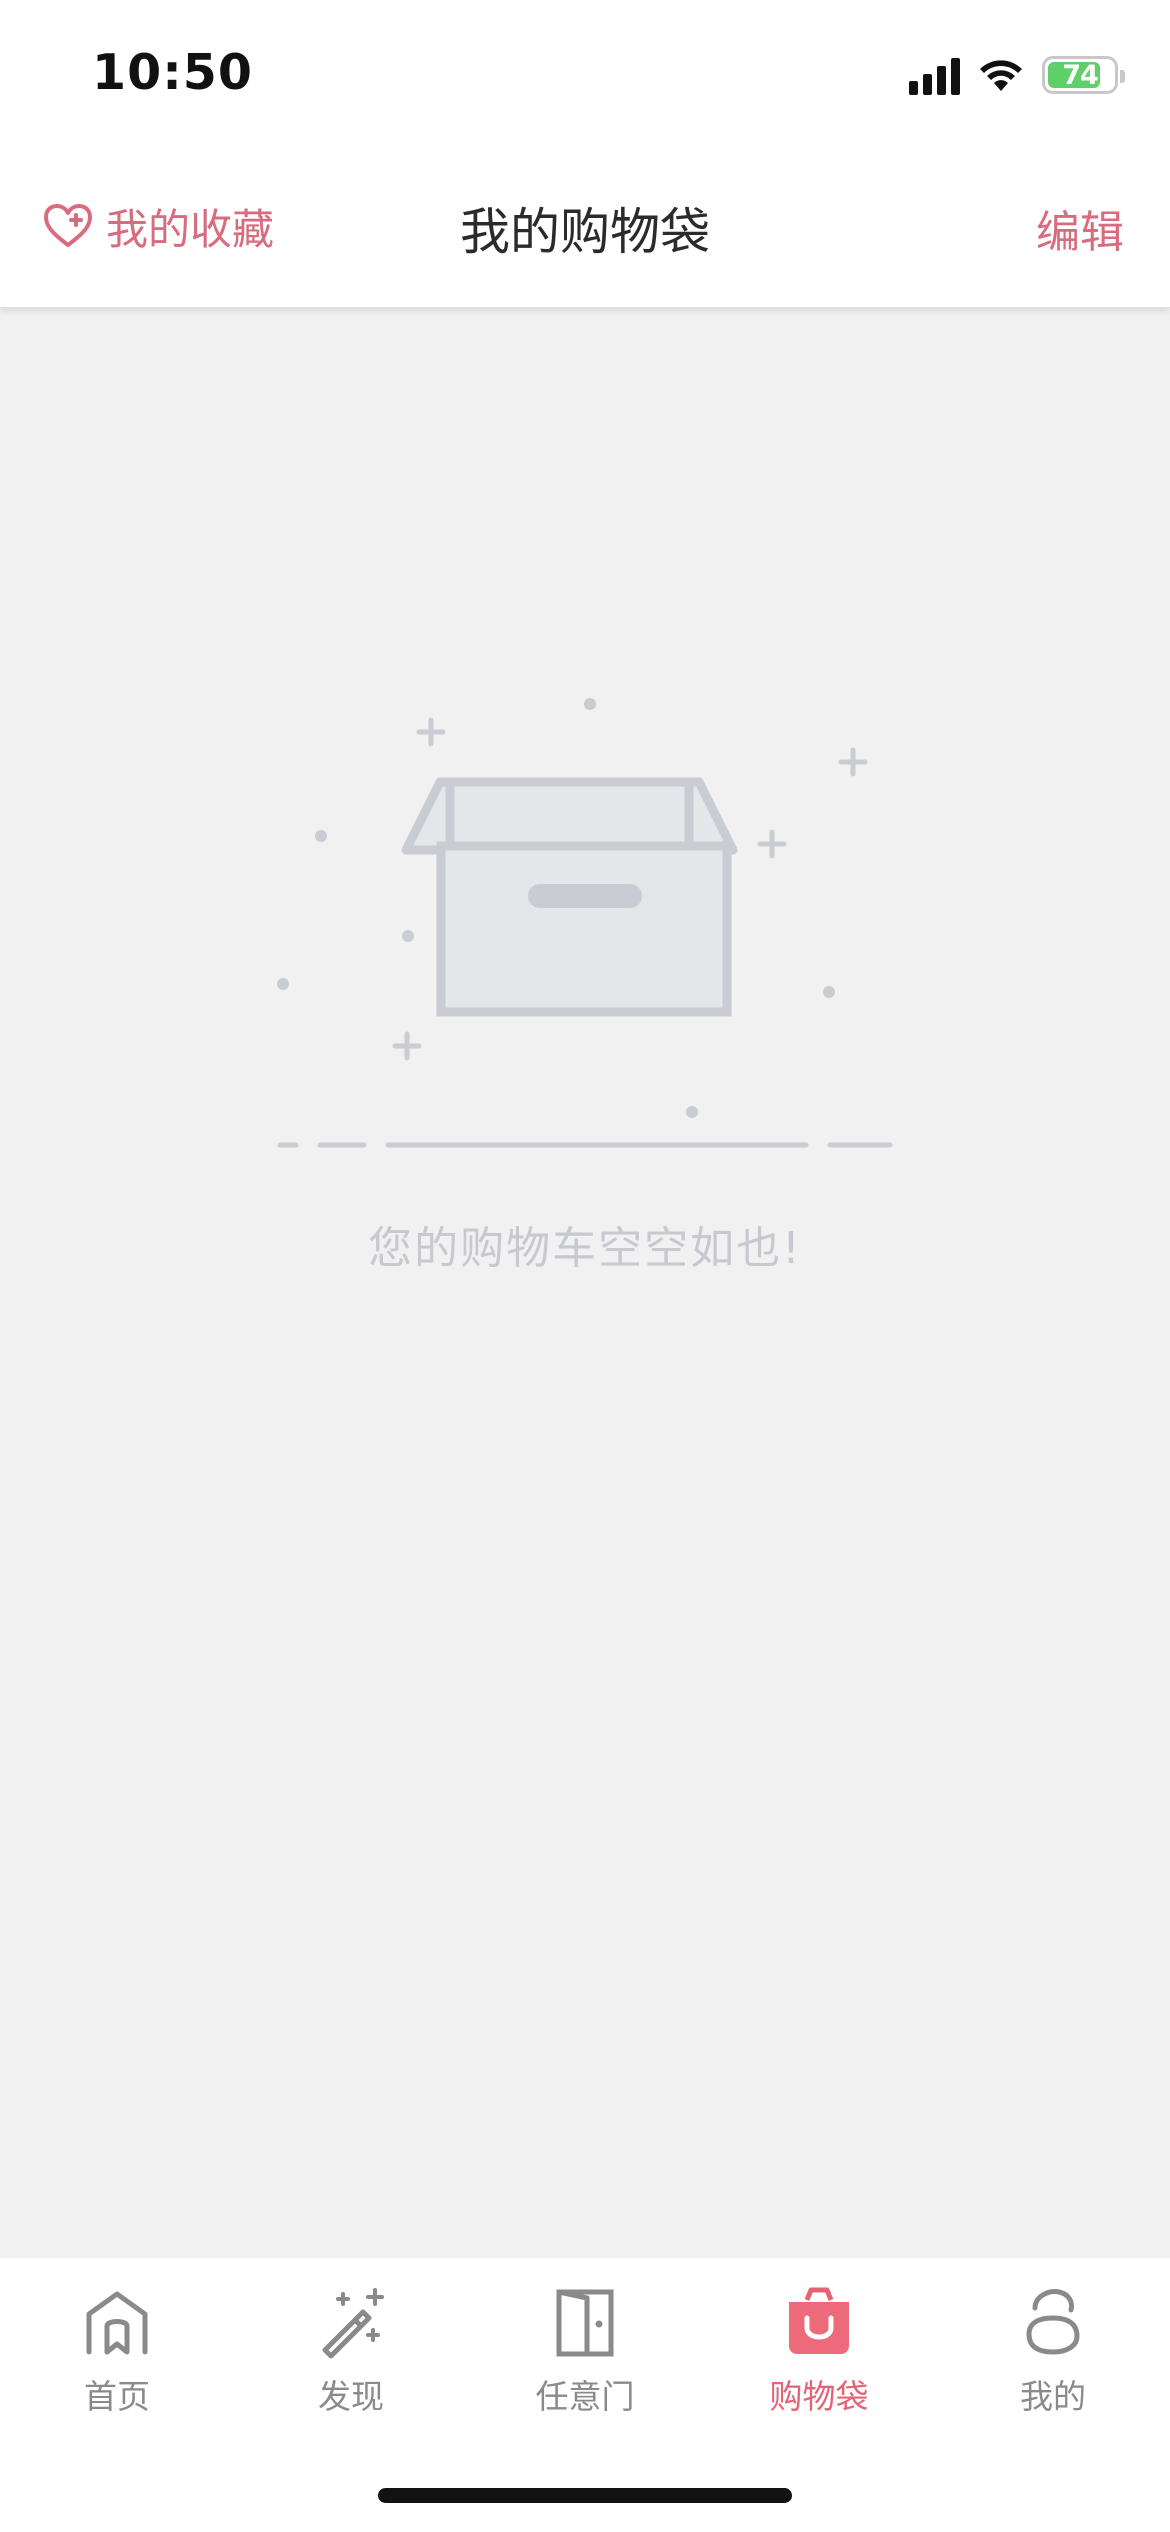  What do you see at coordinates (351, 2396) in the screenshot?
I see `tab-label: 发现` at bounding box center [351, 2396].